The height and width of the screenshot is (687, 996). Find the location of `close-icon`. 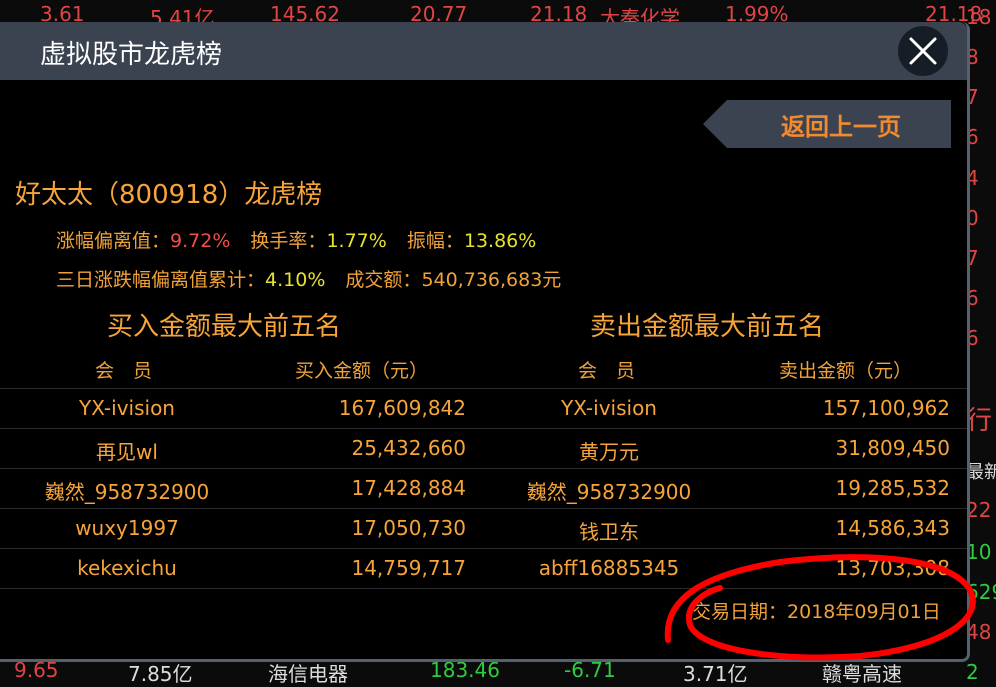

close-icon is located at coordinates (923, 51).